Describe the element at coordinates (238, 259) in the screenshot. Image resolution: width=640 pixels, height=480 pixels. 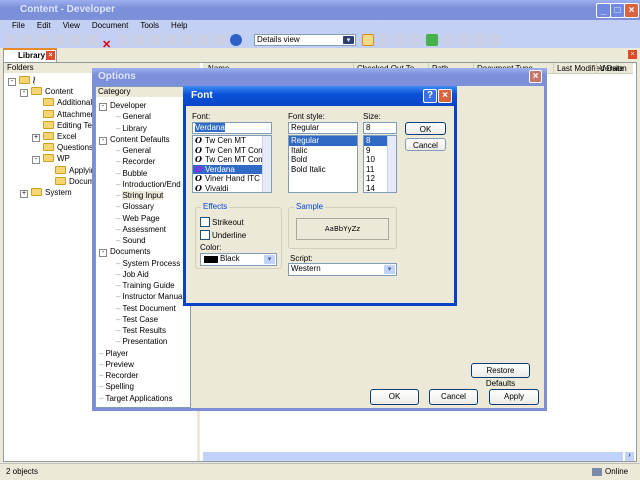
I see `color-select: Black ▾` at that location.